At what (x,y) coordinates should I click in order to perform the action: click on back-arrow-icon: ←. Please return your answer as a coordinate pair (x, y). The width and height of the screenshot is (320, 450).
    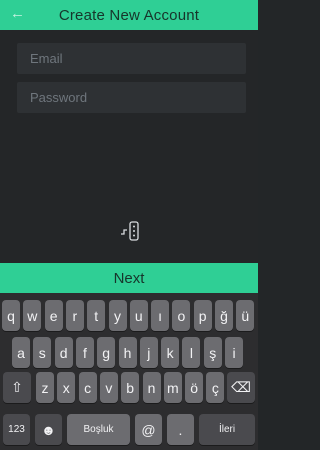
    Looking at the image, I should click on (17, 14).